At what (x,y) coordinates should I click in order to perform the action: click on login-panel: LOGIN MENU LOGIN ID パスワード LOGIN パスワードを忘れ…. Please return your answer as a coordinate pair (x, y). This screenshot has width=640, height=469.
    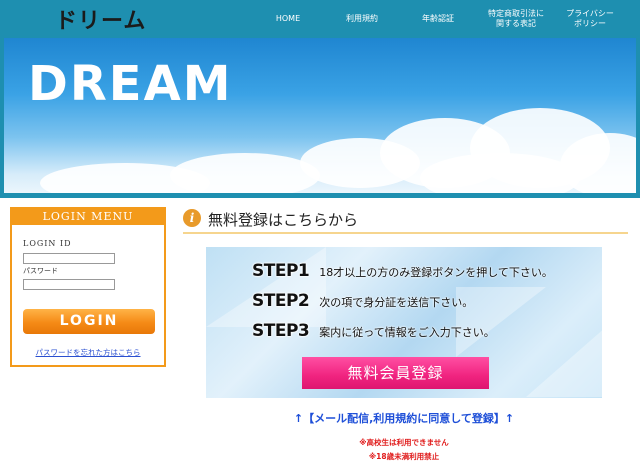
    Looking at the image, I should click on (88, 287).